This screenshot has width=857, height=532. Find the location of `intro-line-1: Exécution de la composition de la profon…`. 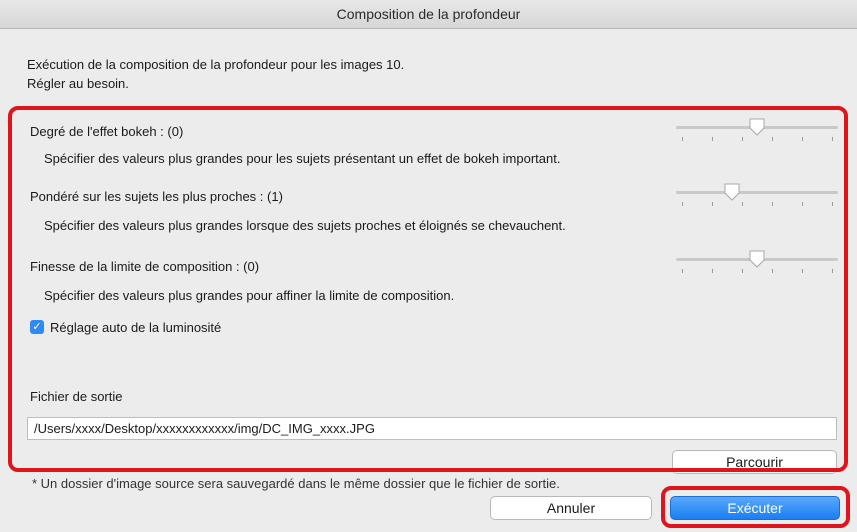

intro-line-1: Exécution de la composition de la profon… is located at coordinates (216, 64).